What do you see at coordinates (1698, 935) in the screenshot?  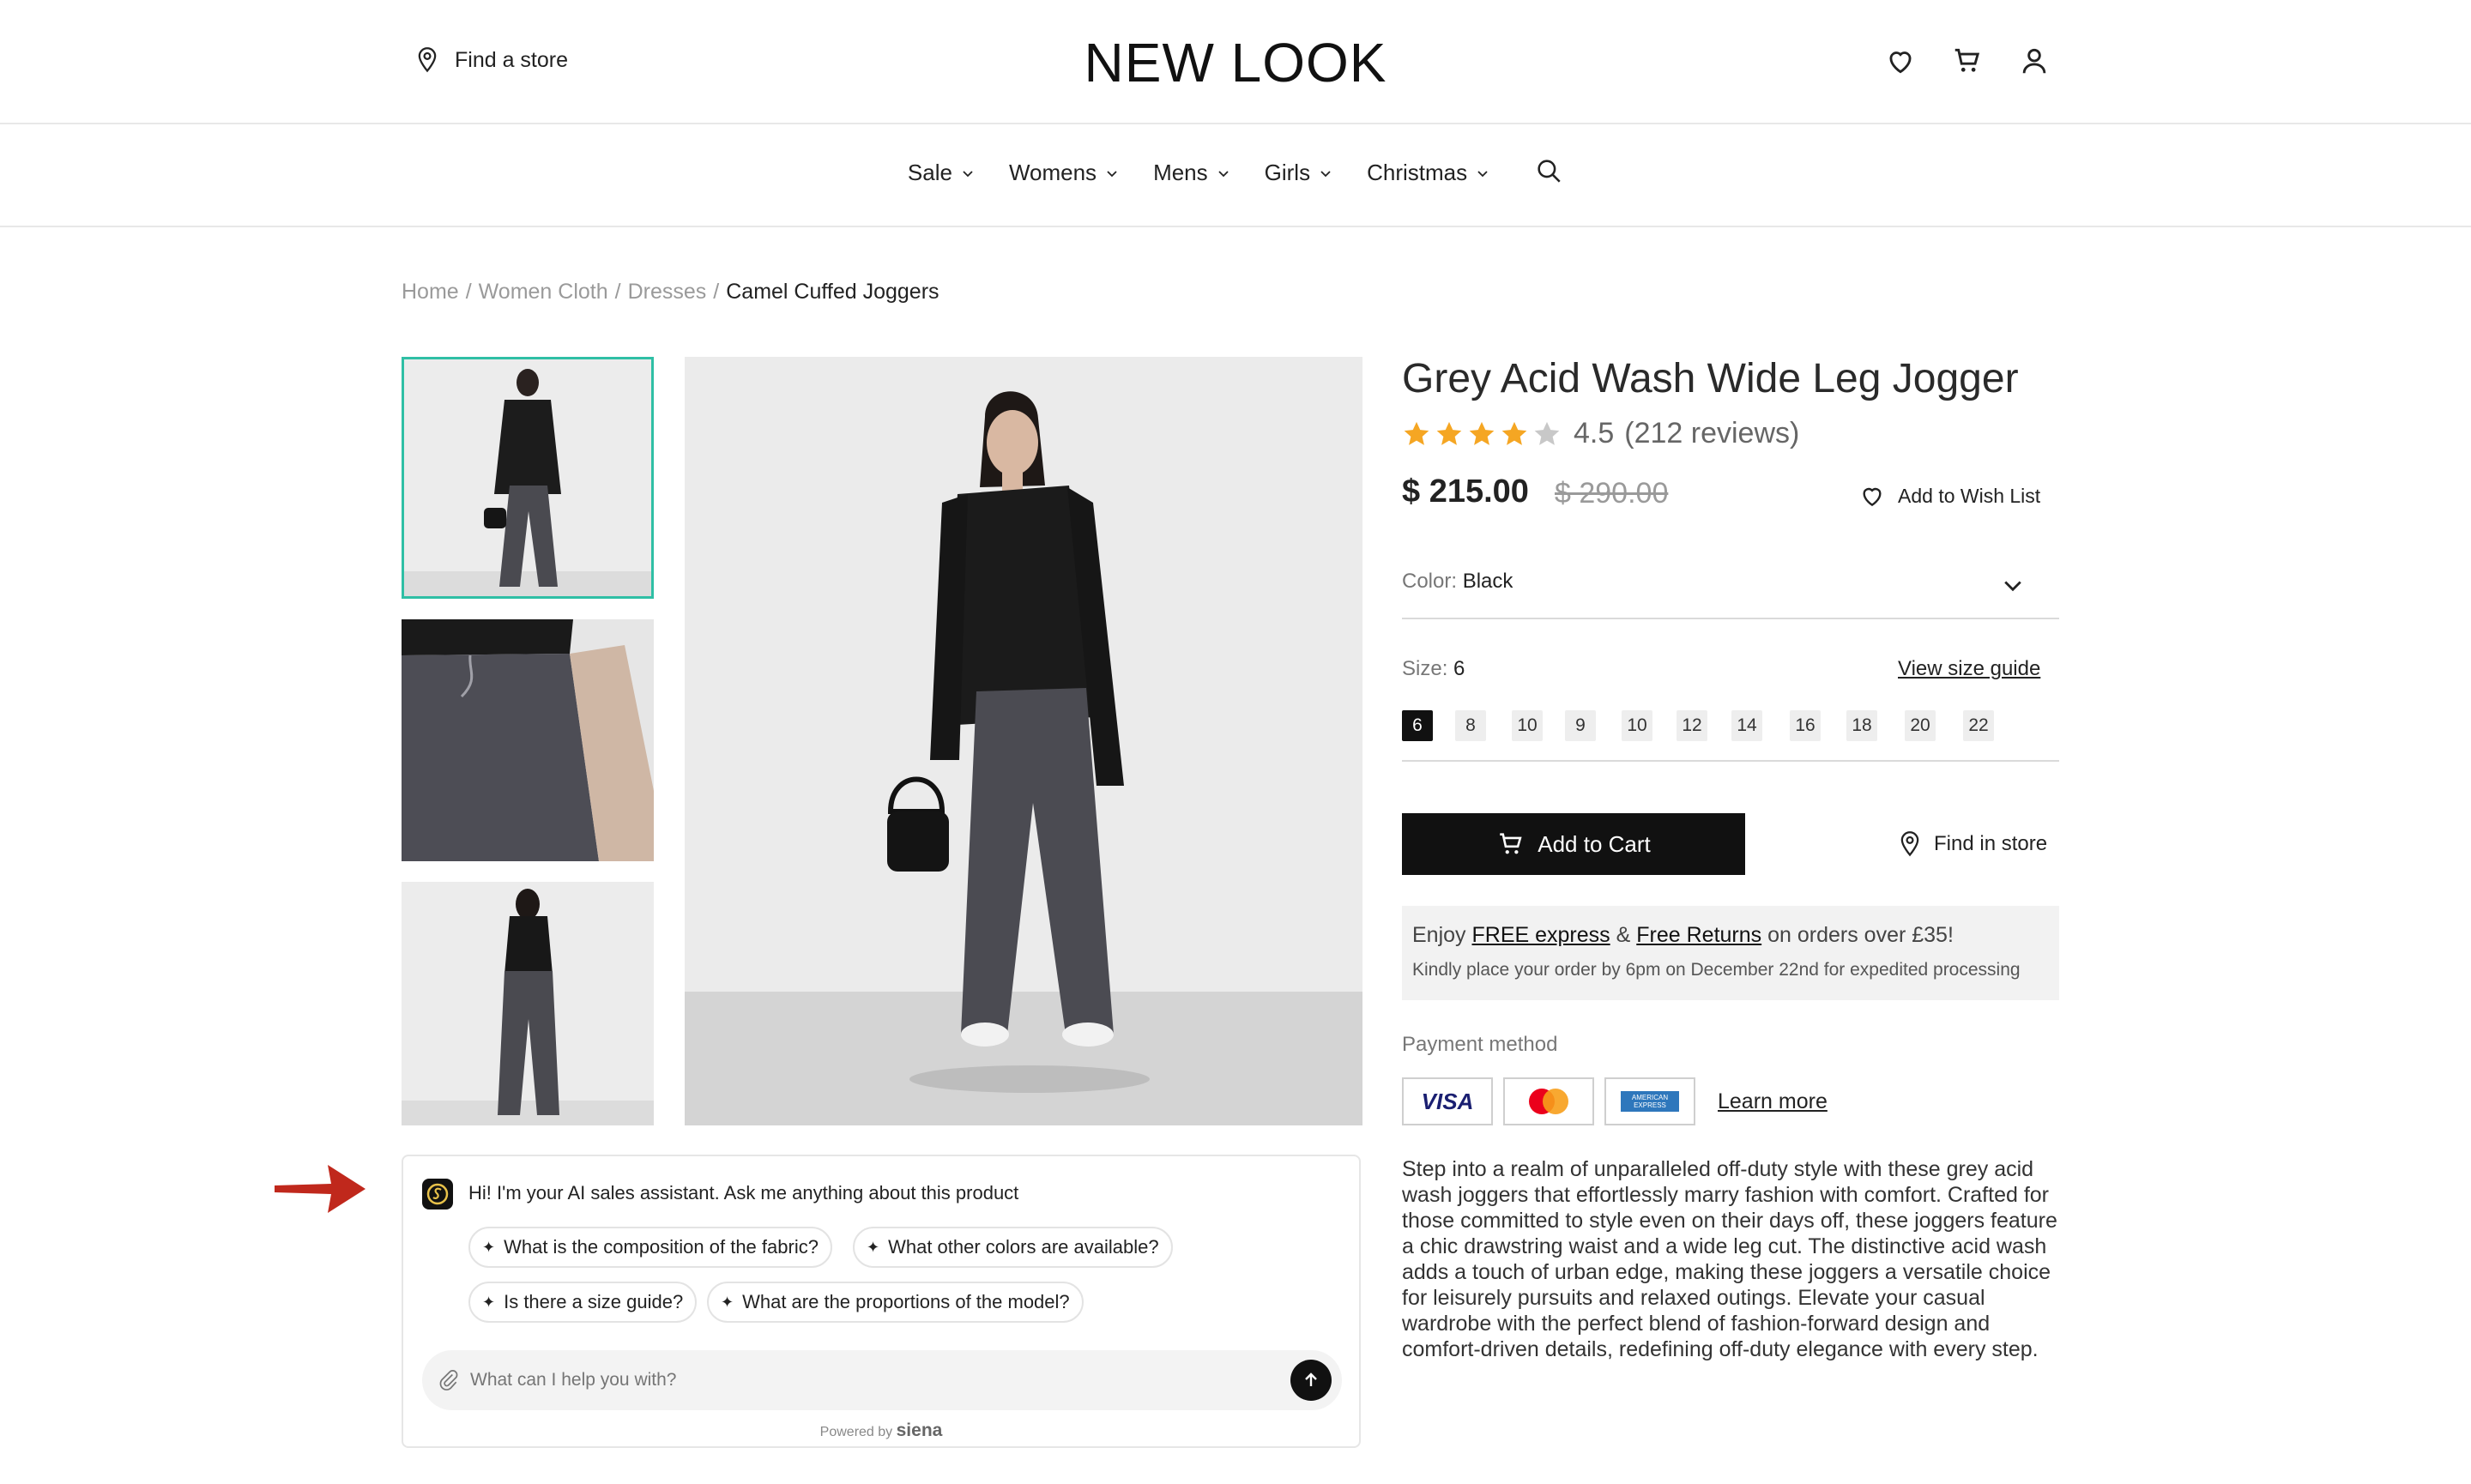 I see `free-returns-link: Free Returns` at bounding box center [1698, 935].